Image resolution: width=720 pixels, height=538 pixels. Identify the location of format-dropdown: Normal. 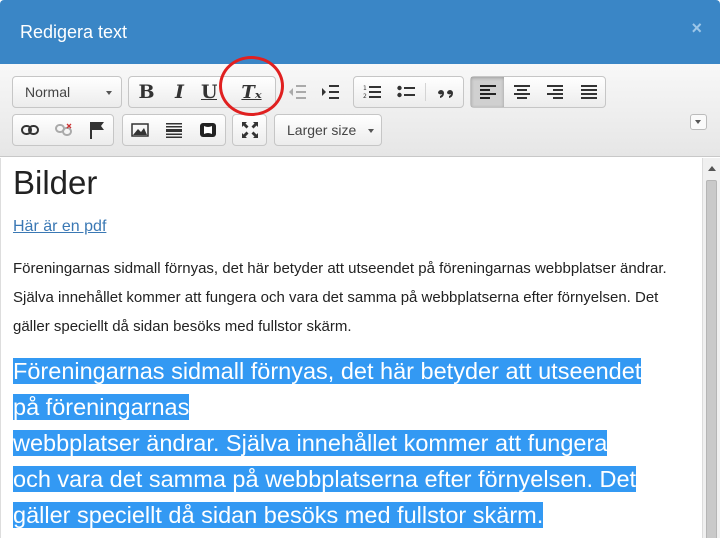
(67, 92).